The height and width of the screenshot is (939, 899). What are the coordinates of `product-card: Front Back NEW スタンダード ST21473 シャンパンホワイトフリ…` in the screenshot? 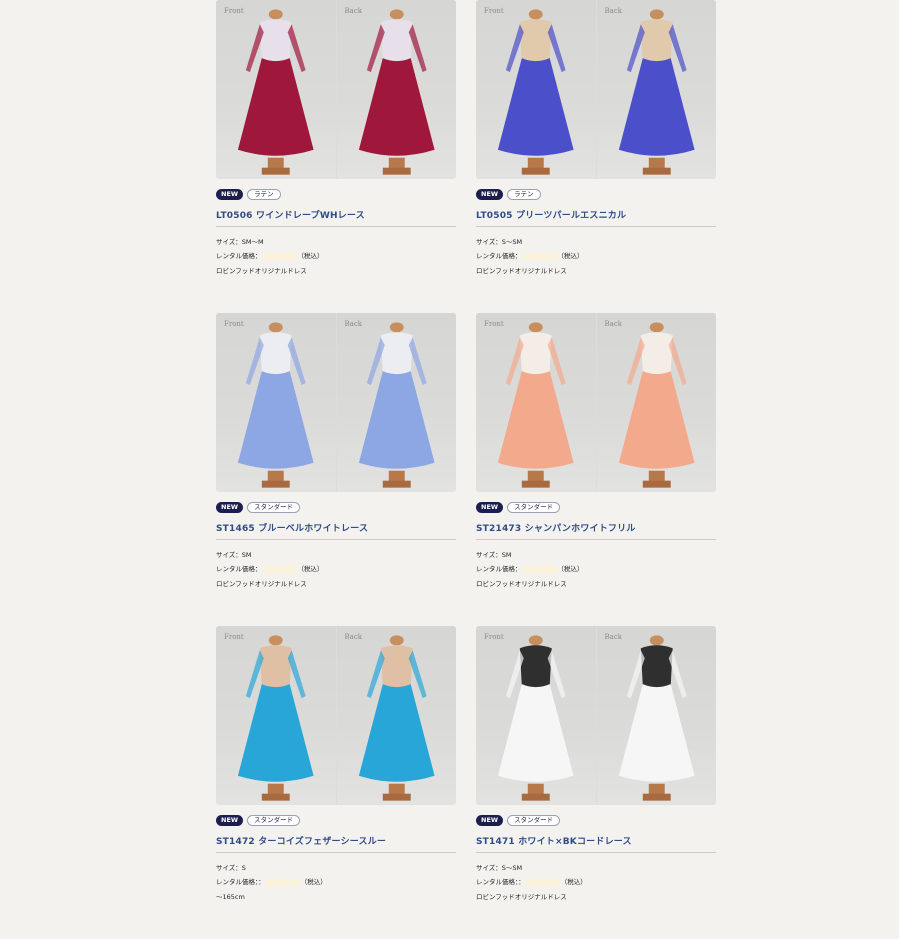 It's located at (596, 469).